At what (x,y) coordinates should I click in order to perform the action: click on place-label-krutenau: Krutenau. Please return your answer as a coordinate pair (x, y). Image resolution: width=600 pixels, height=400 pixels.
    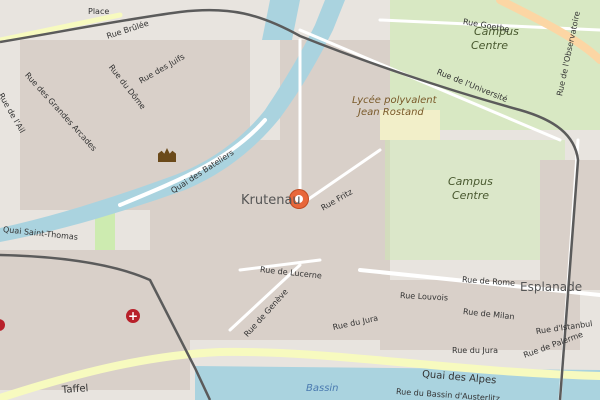
    Looking at the image, I should click on (271, 200).